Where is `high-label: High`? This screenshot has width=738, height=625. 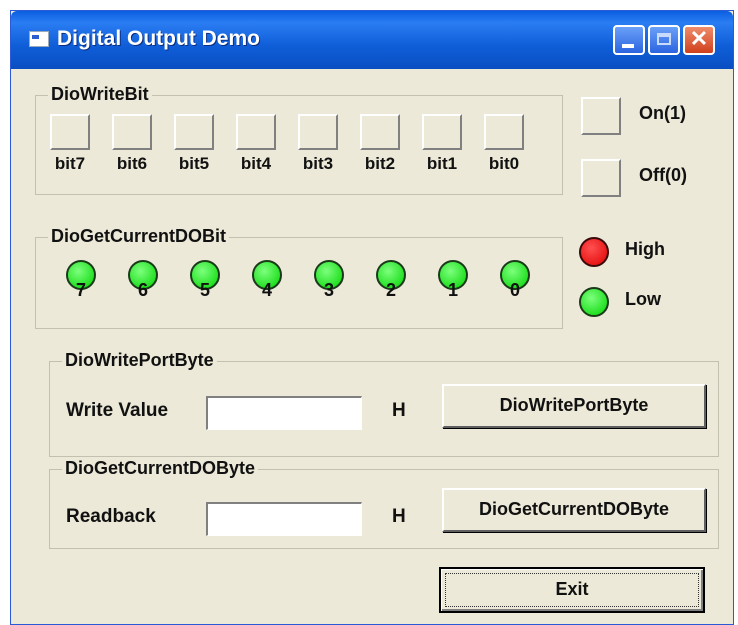 high-label: High is located at coordinates (645, 249).